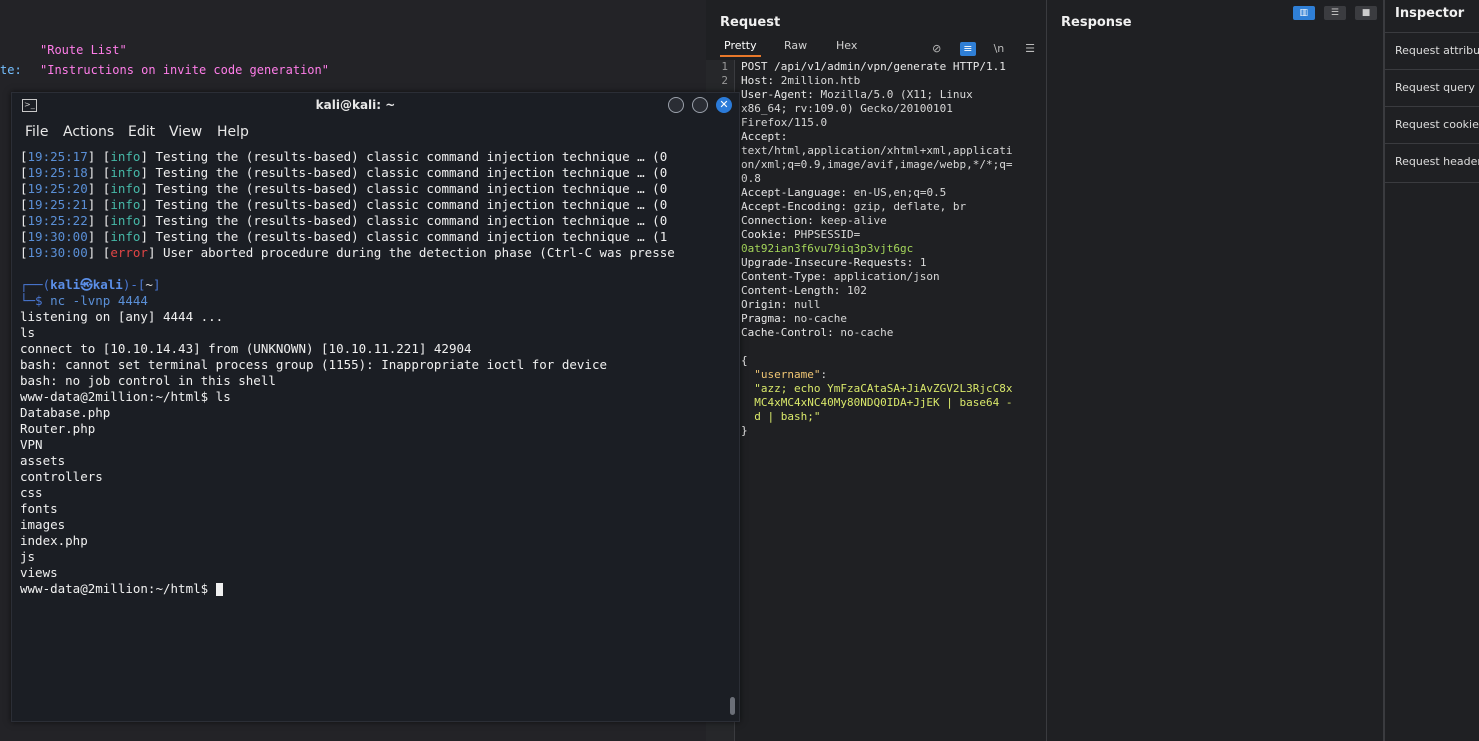  I want to click on header-name: POST /api/v1/admin/vpn/generate HTTP/1.1, so click(873, 66).